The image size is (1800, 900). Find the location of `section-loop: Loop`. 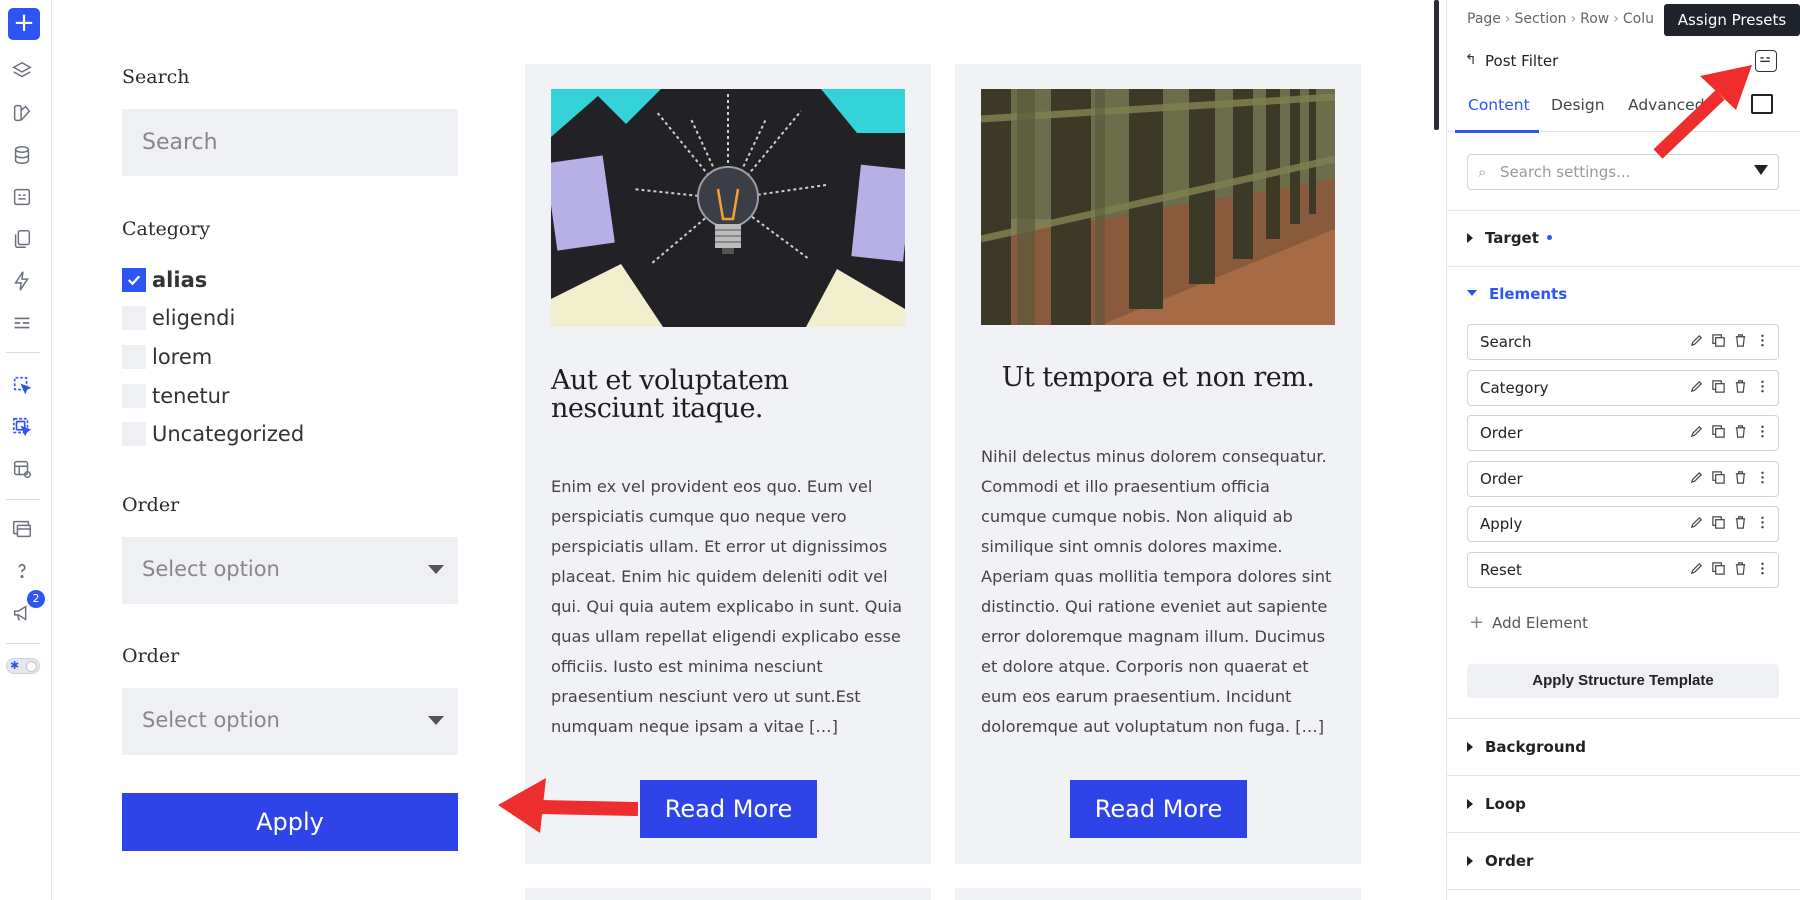

section-loop: Loop is located at coordinates (1496, 804).